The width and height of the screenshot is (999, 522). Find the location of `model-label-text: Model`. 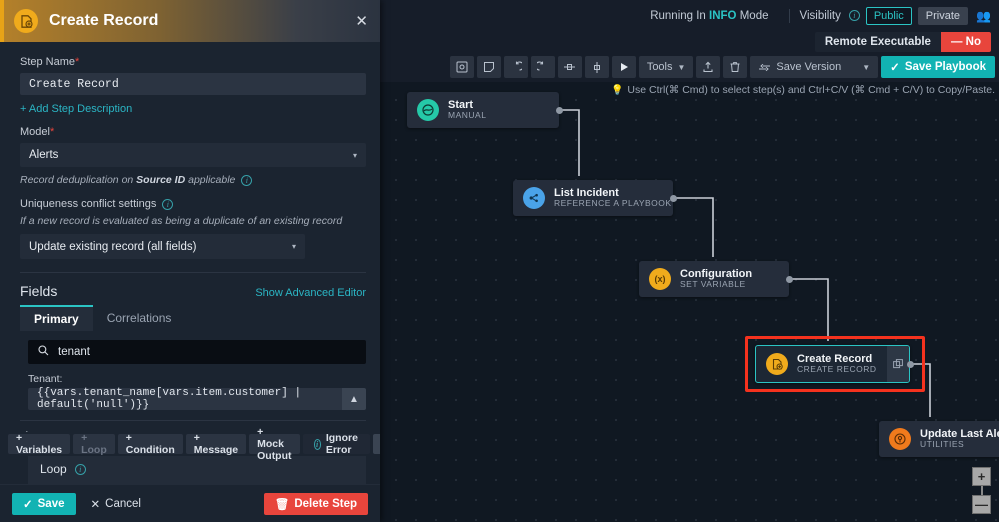

model-label-text: Model is located at coordinates (35, 132).